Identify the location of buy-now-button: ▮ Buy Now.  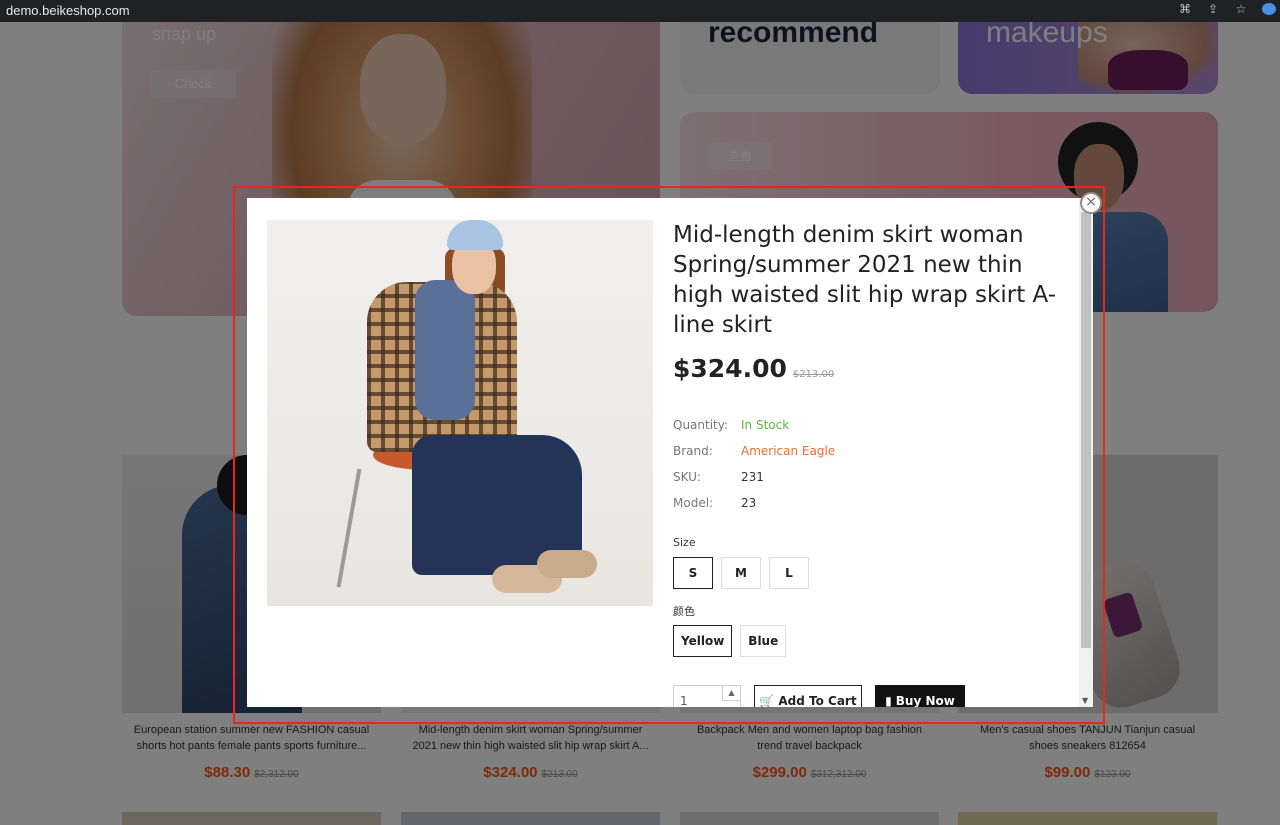
(920, 696).